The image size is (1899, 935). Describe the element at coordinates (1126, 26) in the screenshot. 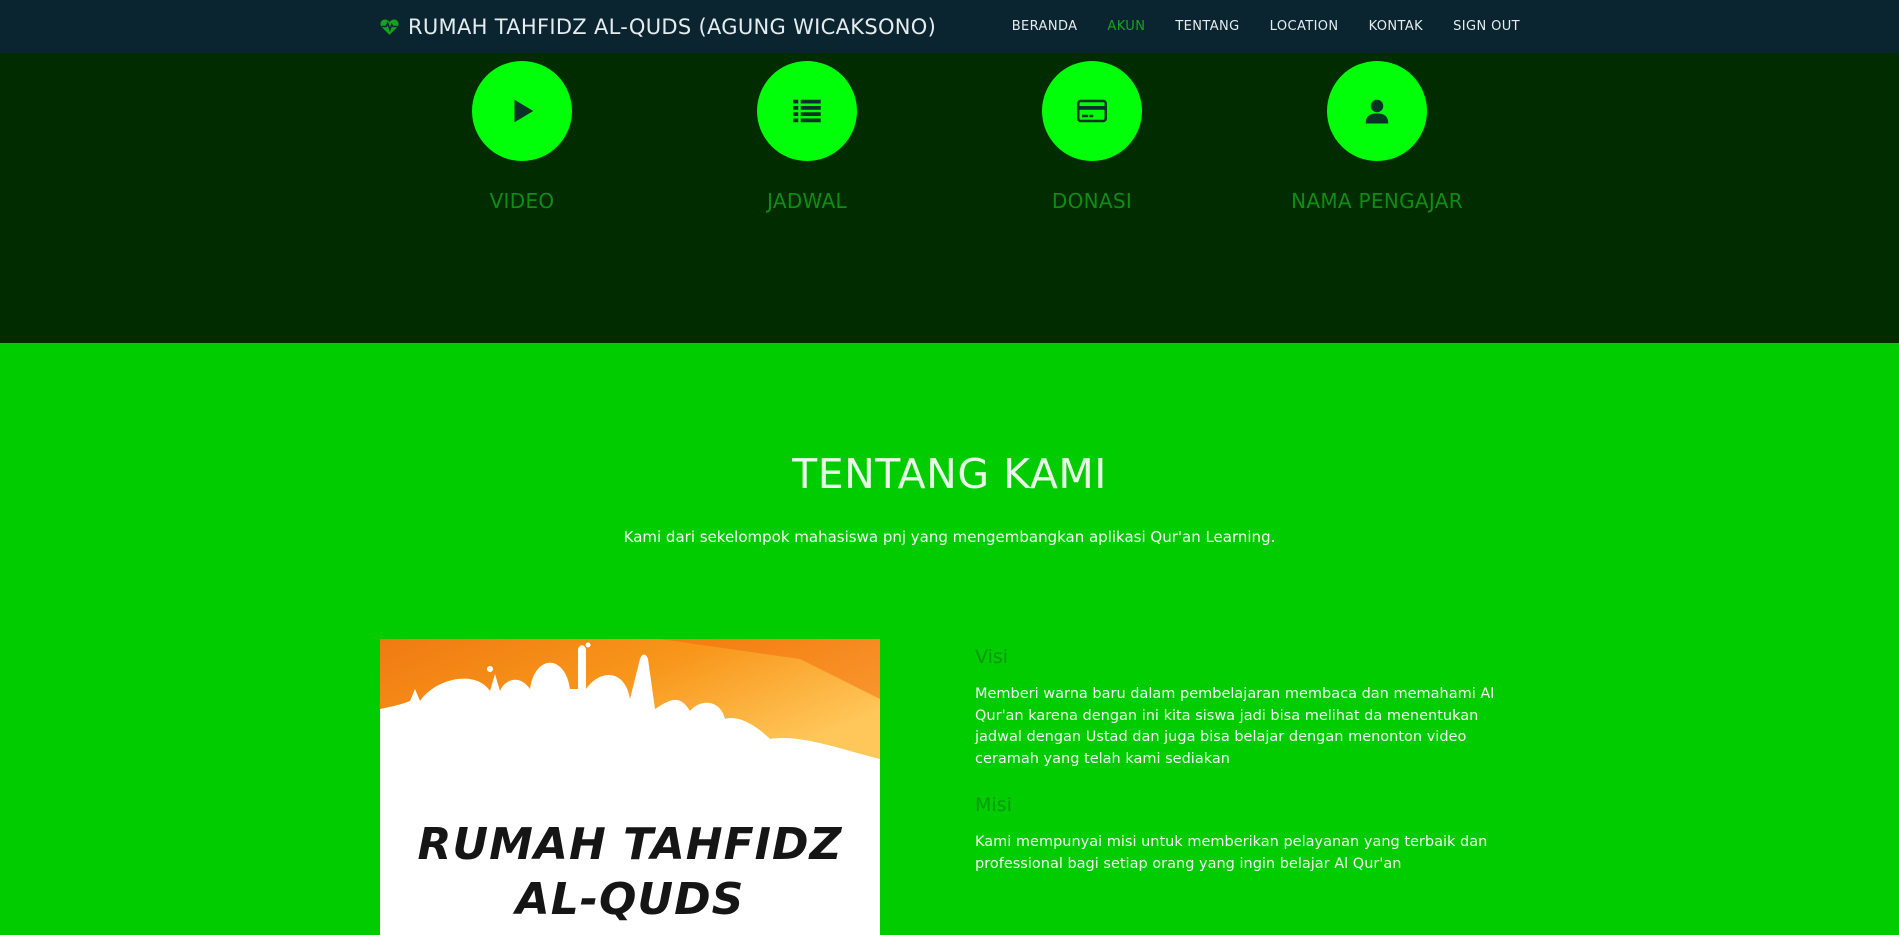

I see `nav-akun: AKUN` at that location.